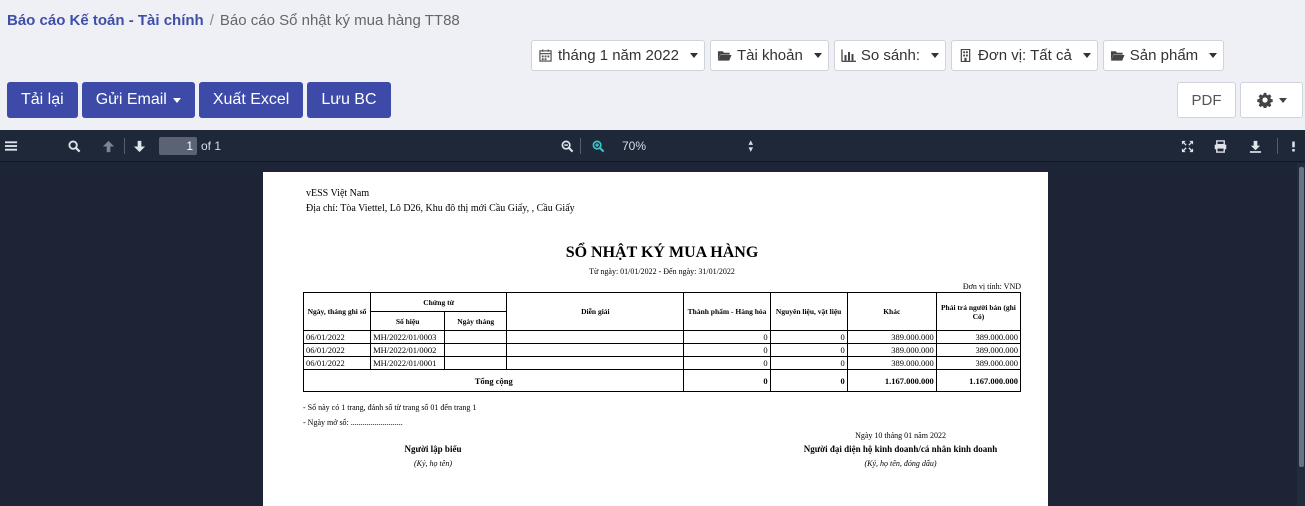 This screenshot has width=1305, height=506. What do you see at coordinates (349, 100) in the screenshot?
I see `save-report-button: Lưu BC` at bounding box center [349, 100].